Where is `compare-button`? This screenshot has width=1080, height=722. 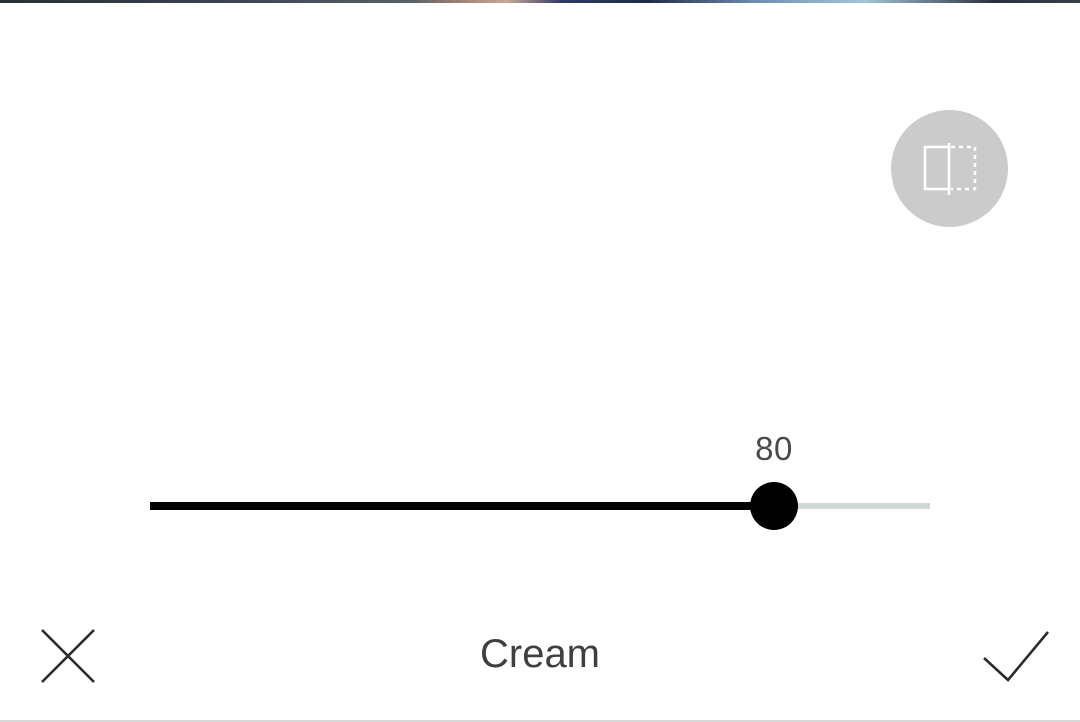
compare-button is located at coordinates (949, 168).